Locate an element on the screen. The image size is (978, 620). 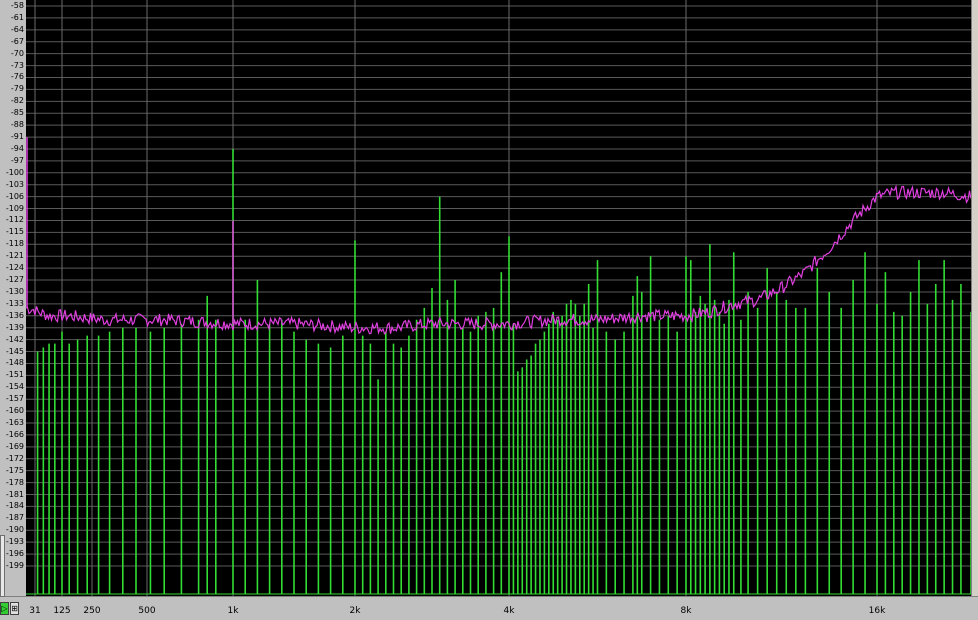
x-tick-label: 2k is located at coordinates (355, 611).